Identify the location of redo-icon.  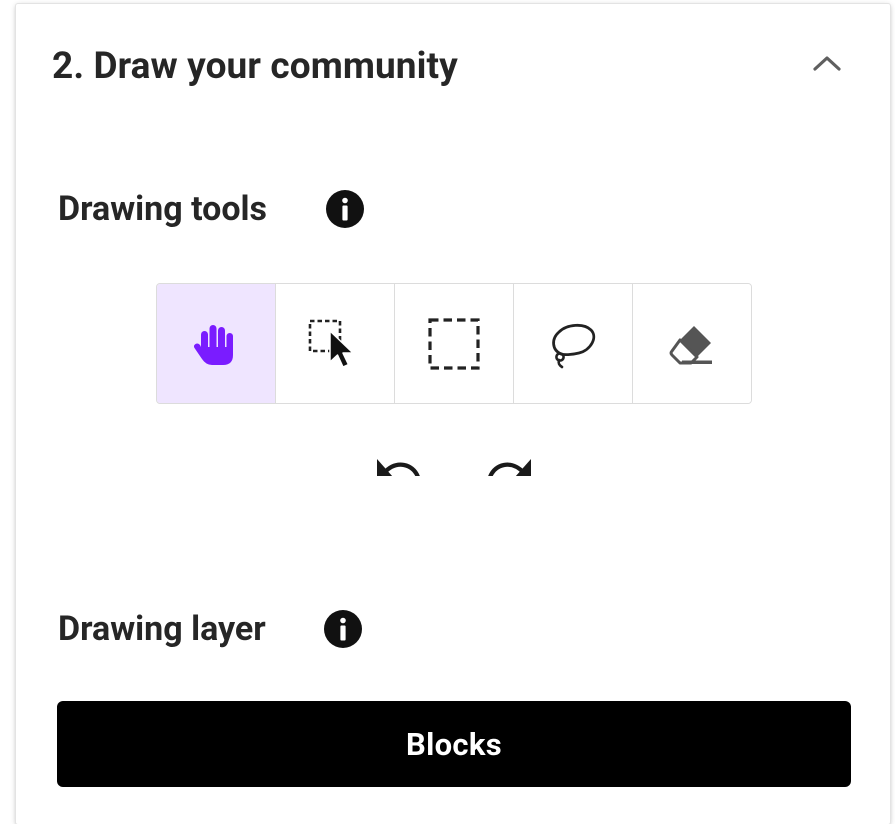
(509, 467).